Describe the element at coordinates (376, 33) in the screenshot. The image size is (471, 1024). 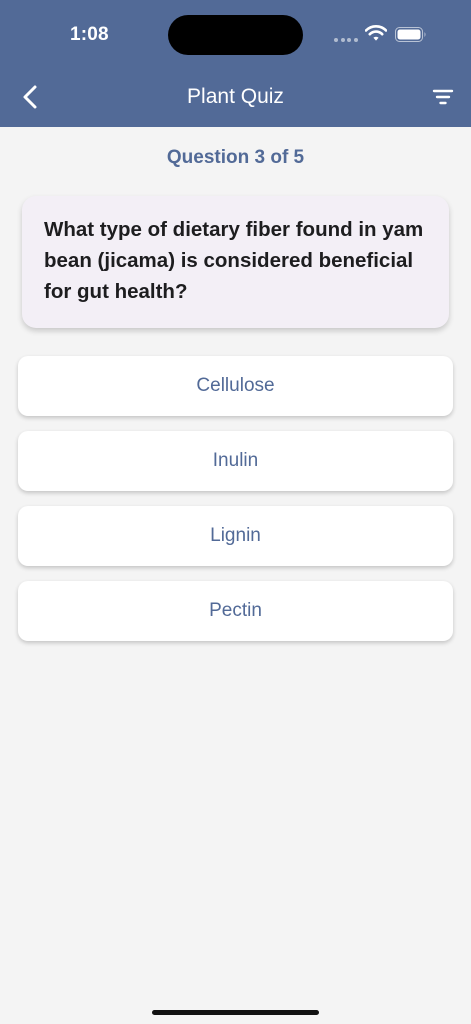
I see `wifi-icon` at that location.